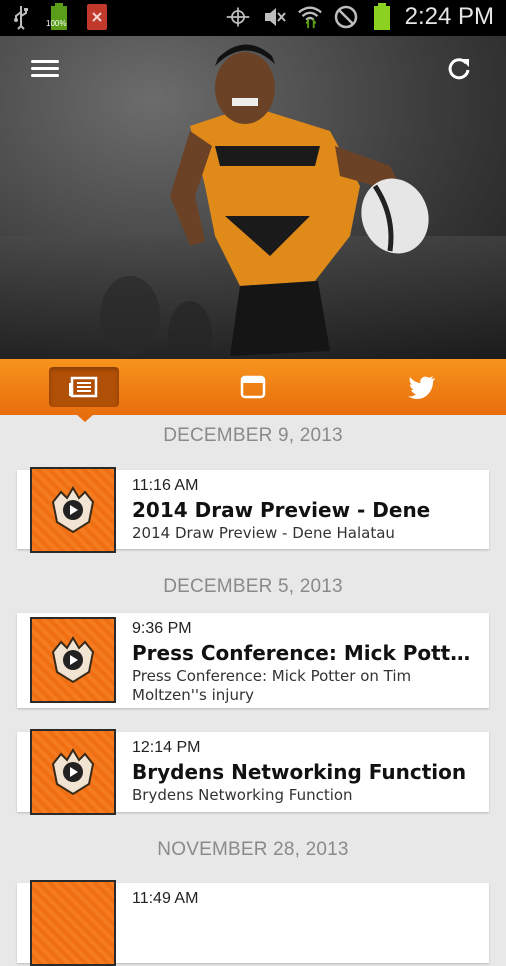 The image size is (506, 966). Describe the element at coordinates (165, 898) in the screenshot. I see `item-time: 11:49 AM` at that location.